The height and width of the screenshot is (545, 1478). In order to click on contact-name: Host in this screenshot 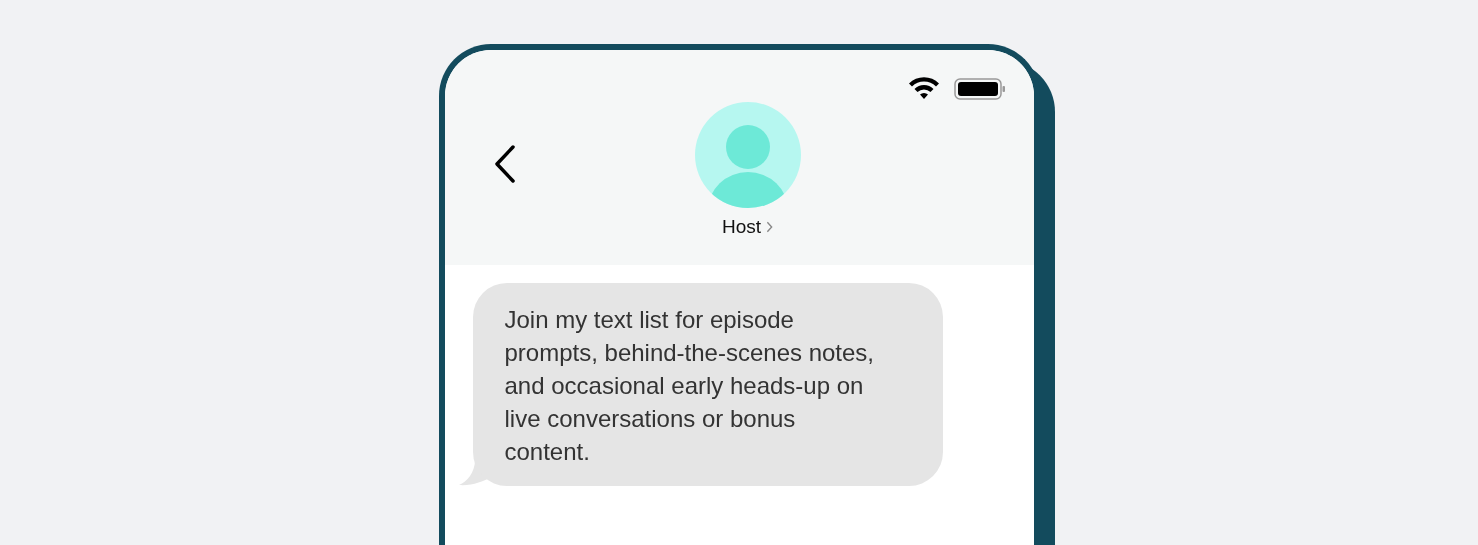, I will do `click(741, 227)`.